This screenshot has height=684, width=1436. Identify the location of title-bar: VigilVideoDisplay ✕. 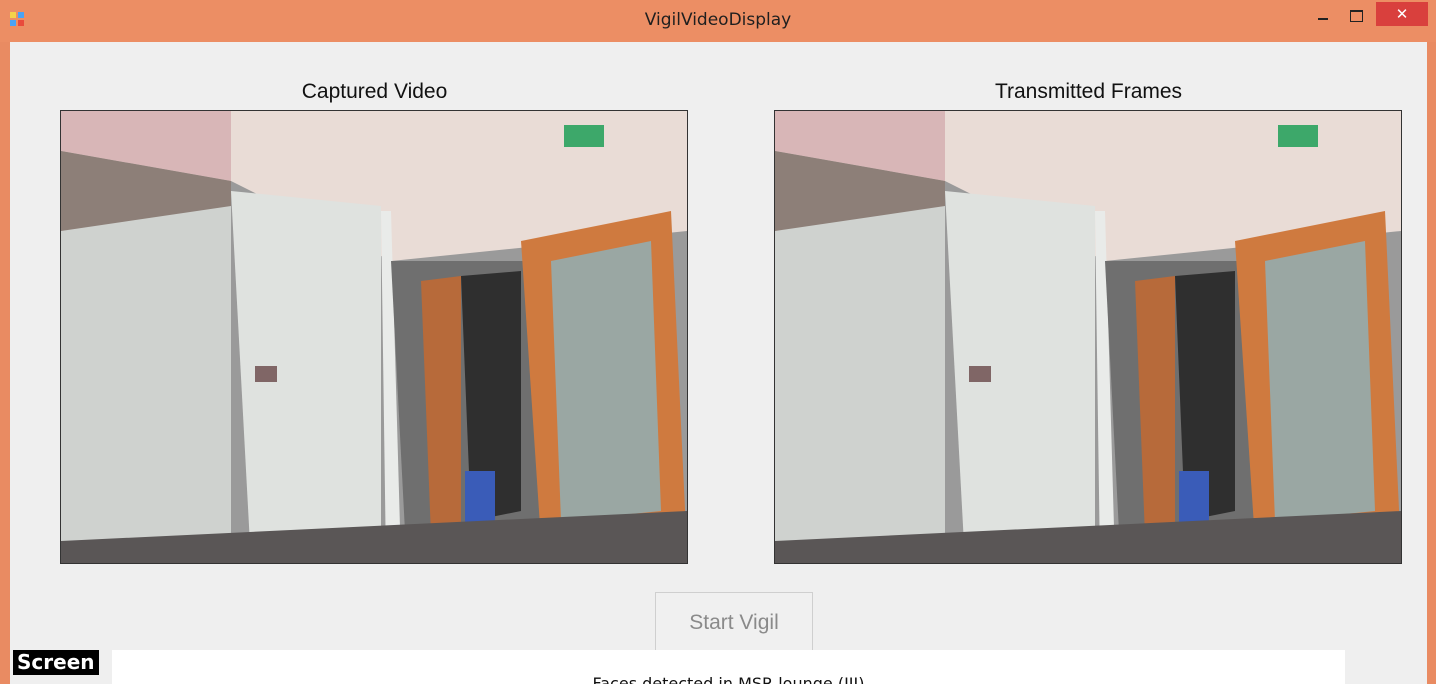
(718, 21).